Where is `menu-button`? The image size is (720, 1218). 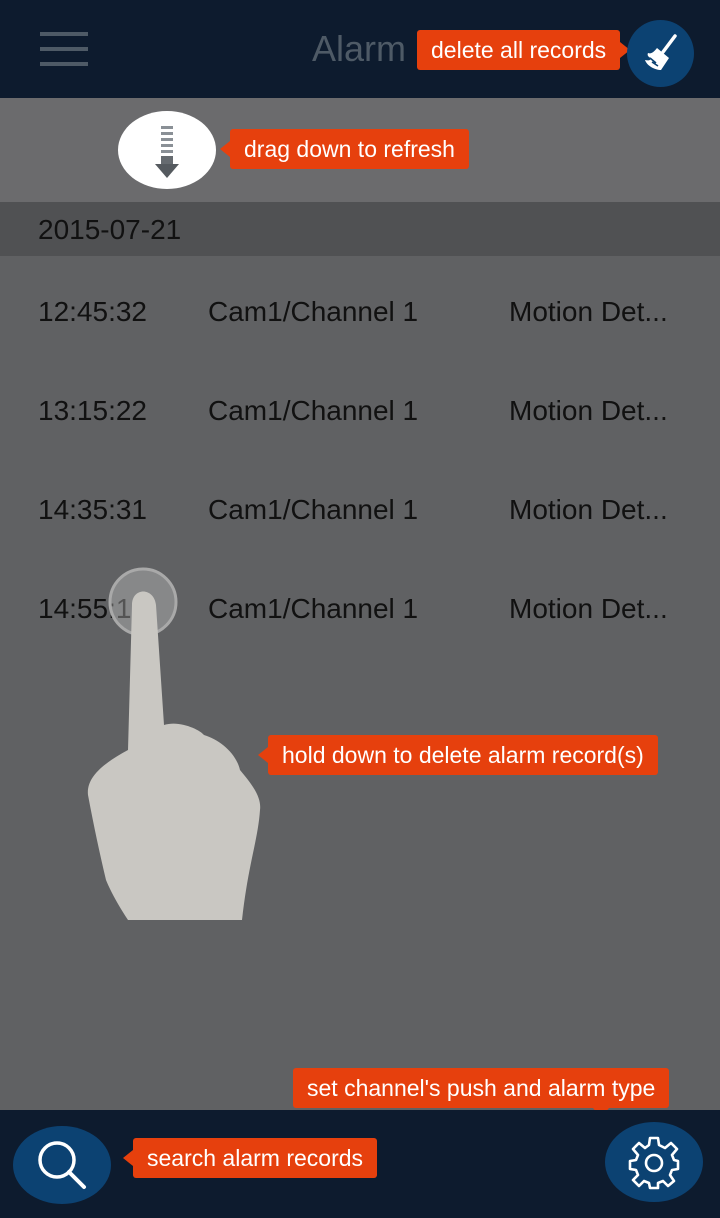
menu-button is located at coordinates (64, 49).